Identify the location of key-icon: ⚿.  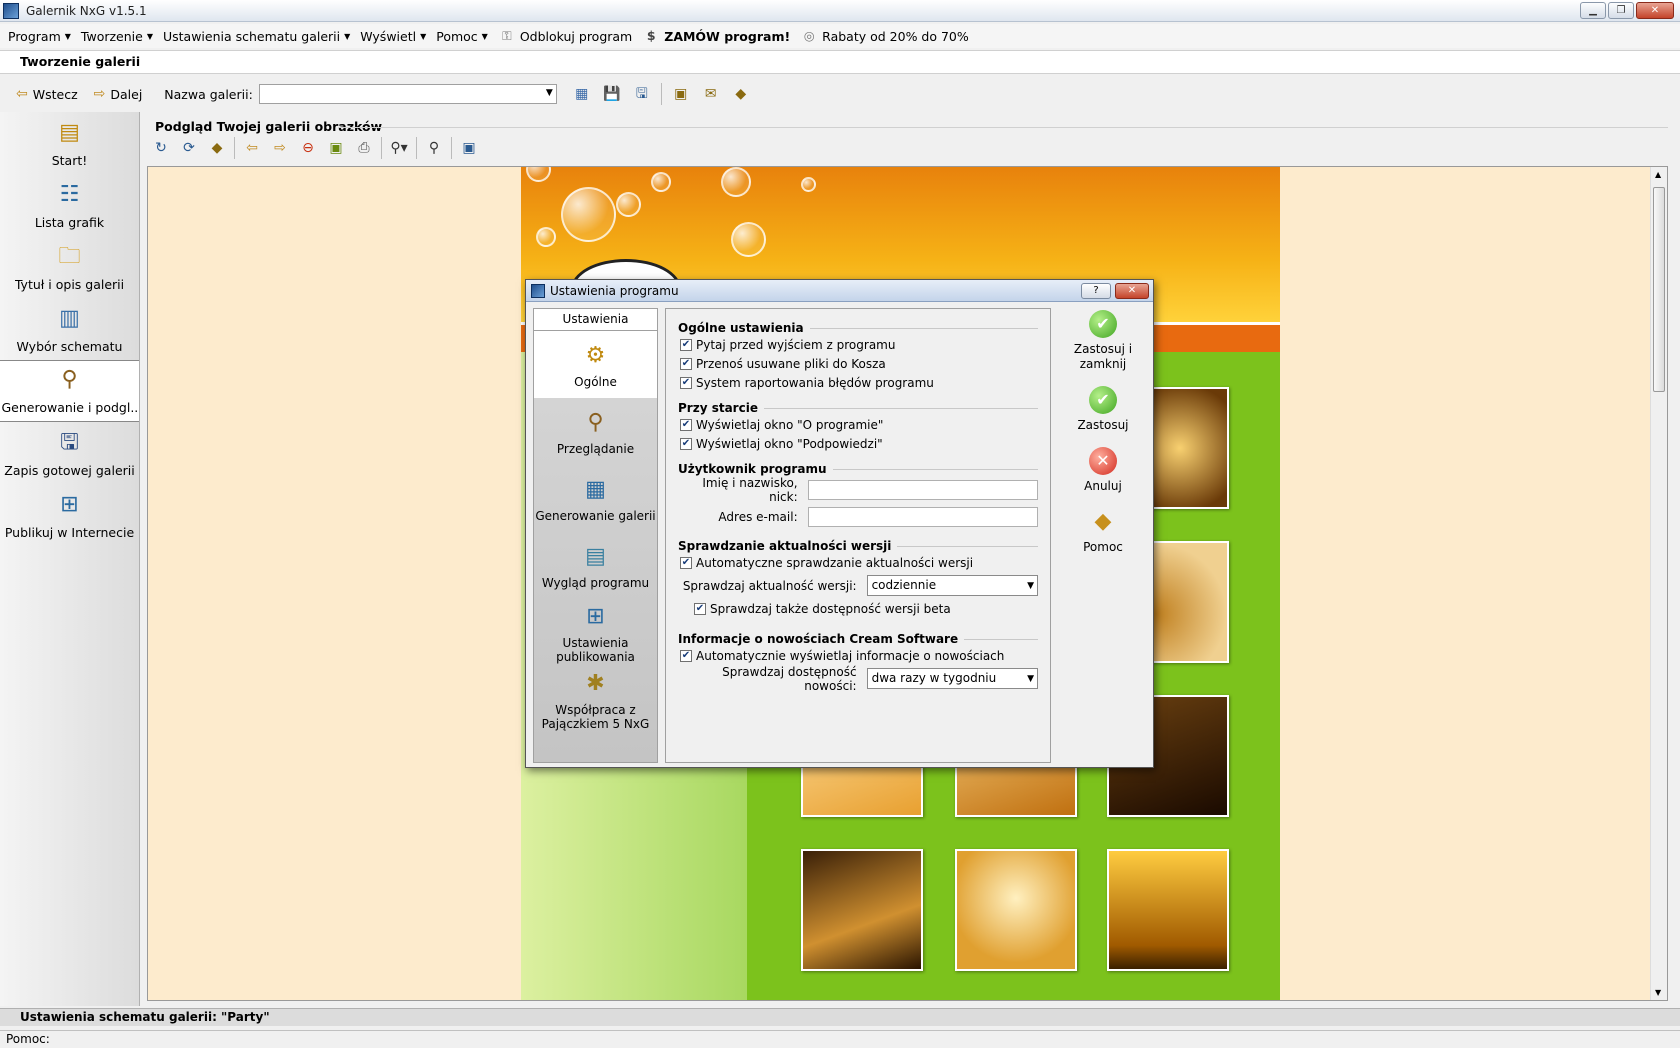
(507, 35).